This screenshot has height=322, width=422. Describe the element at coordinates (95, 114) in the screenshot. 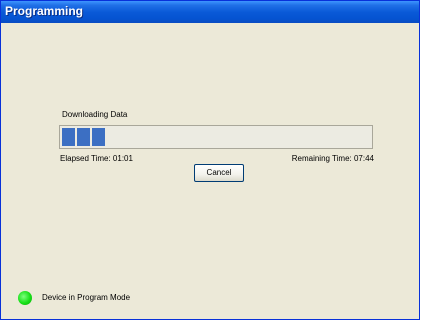

I see `downloading-label: Downloading Data` at that location.